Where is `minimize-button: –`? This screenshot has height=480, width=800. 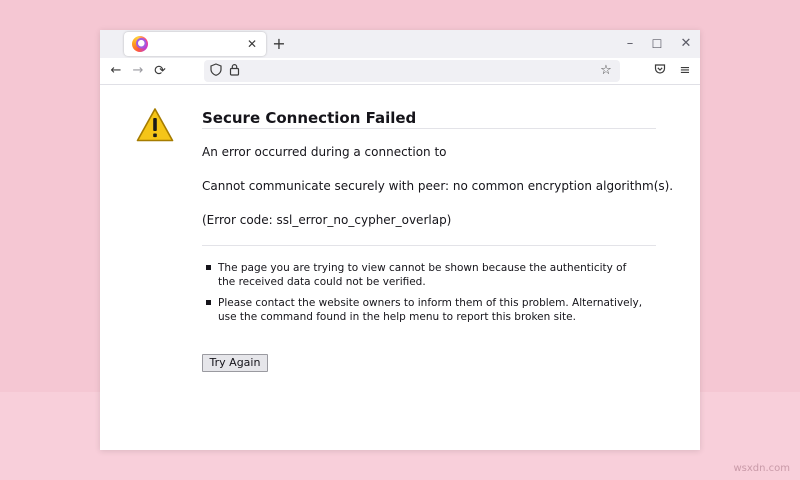 minimize-button: – is located at coordinates (630, 44).